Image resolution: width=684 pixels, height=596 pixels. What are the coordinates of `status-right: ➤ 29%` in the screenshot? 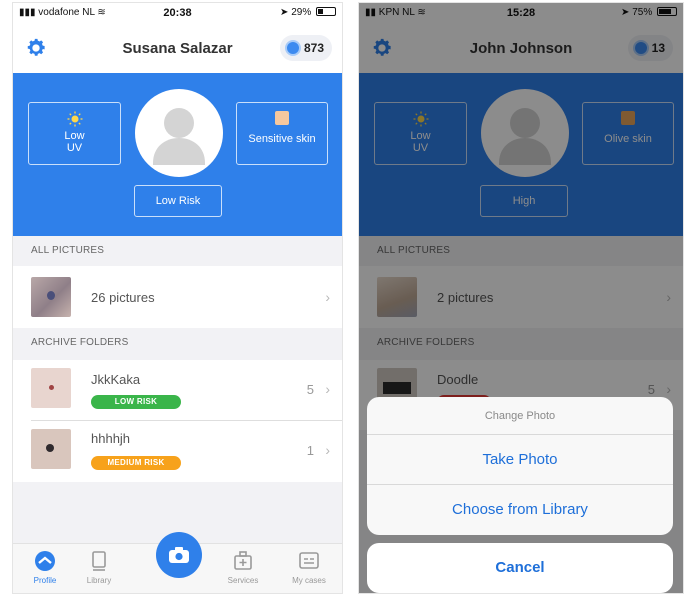 It's located at (308, 12).